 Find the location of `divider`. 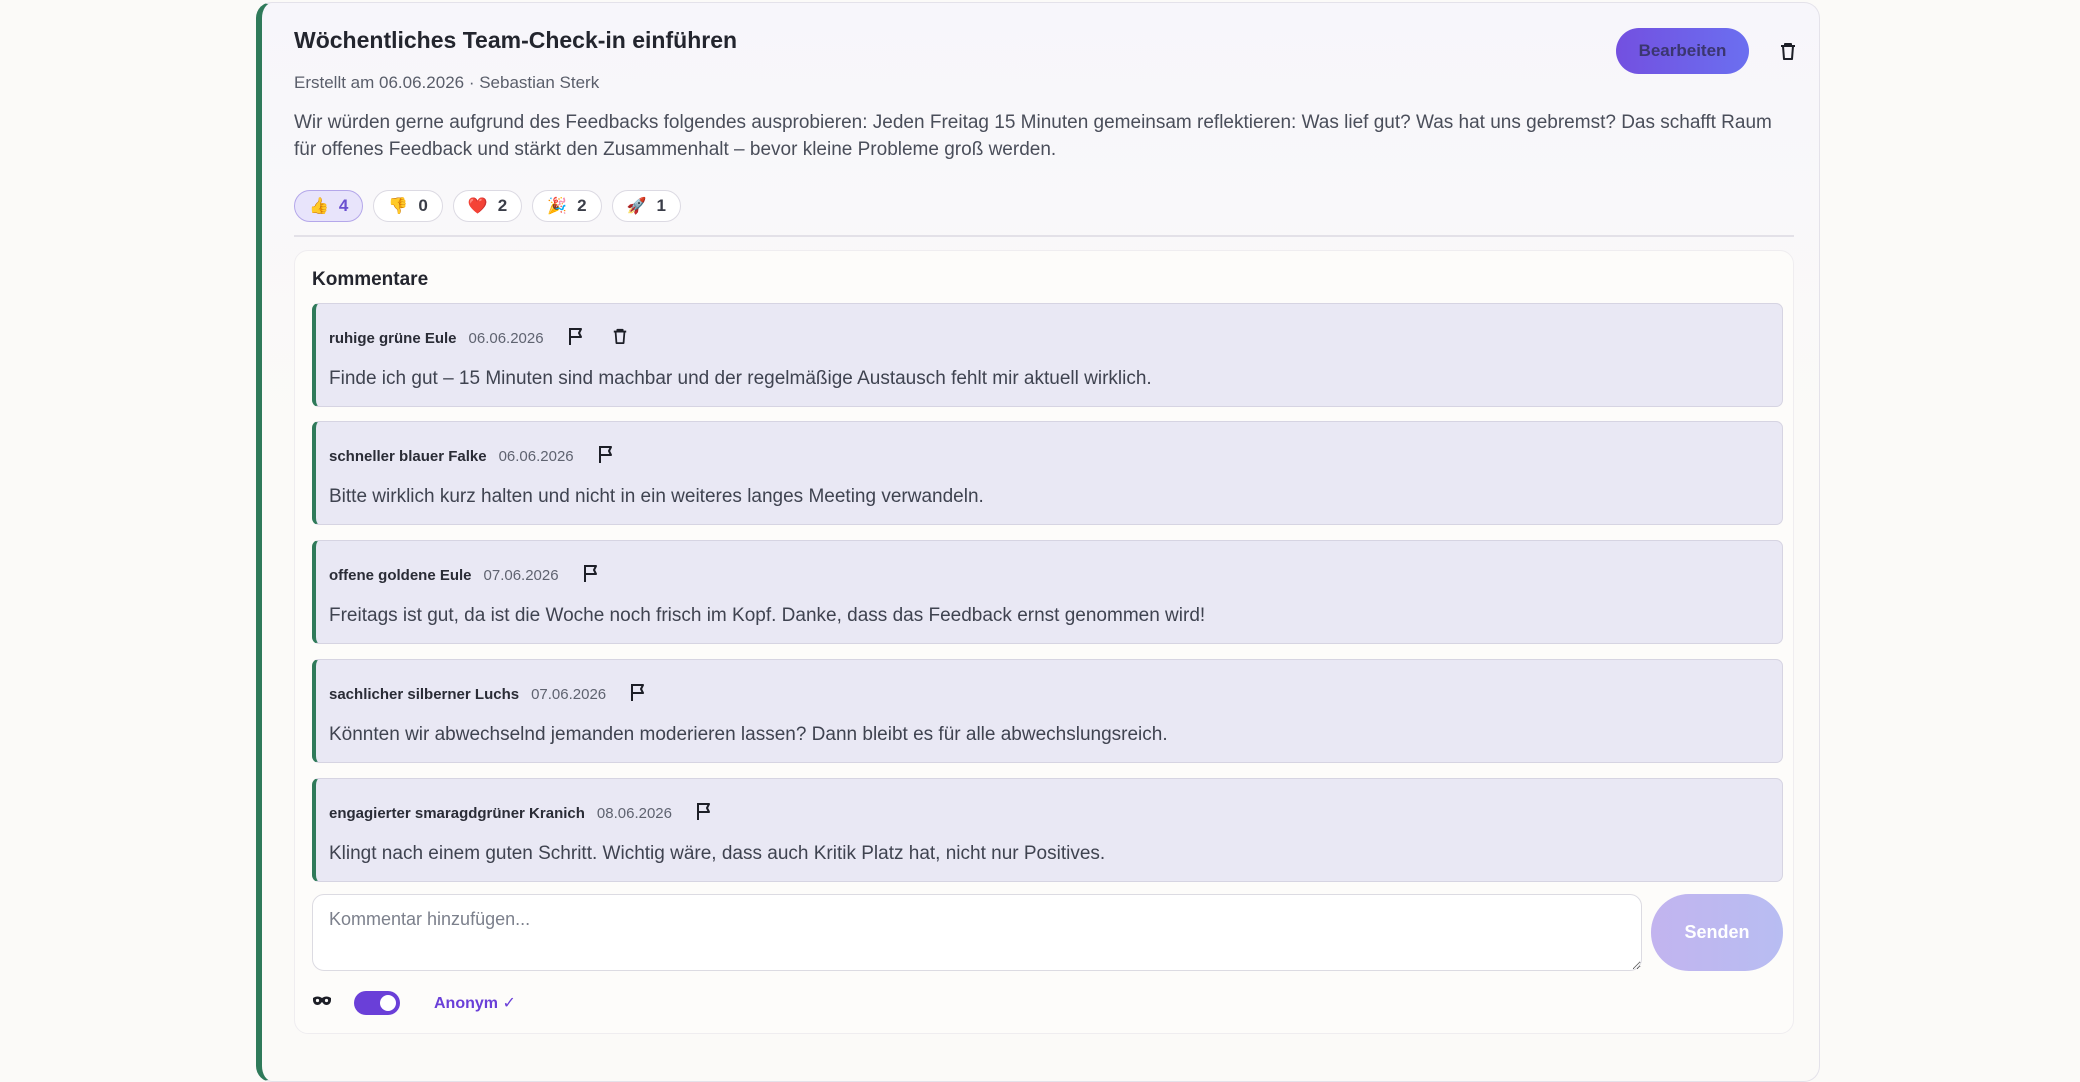

divider is located at coordinates (1044, 236).